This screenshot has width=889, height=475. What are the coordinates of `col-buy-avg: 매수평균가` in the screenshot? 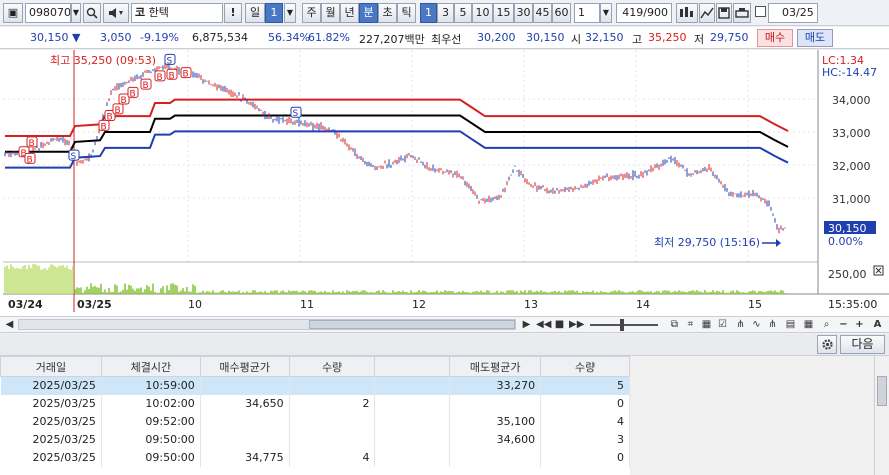 It's located at (244, 366).